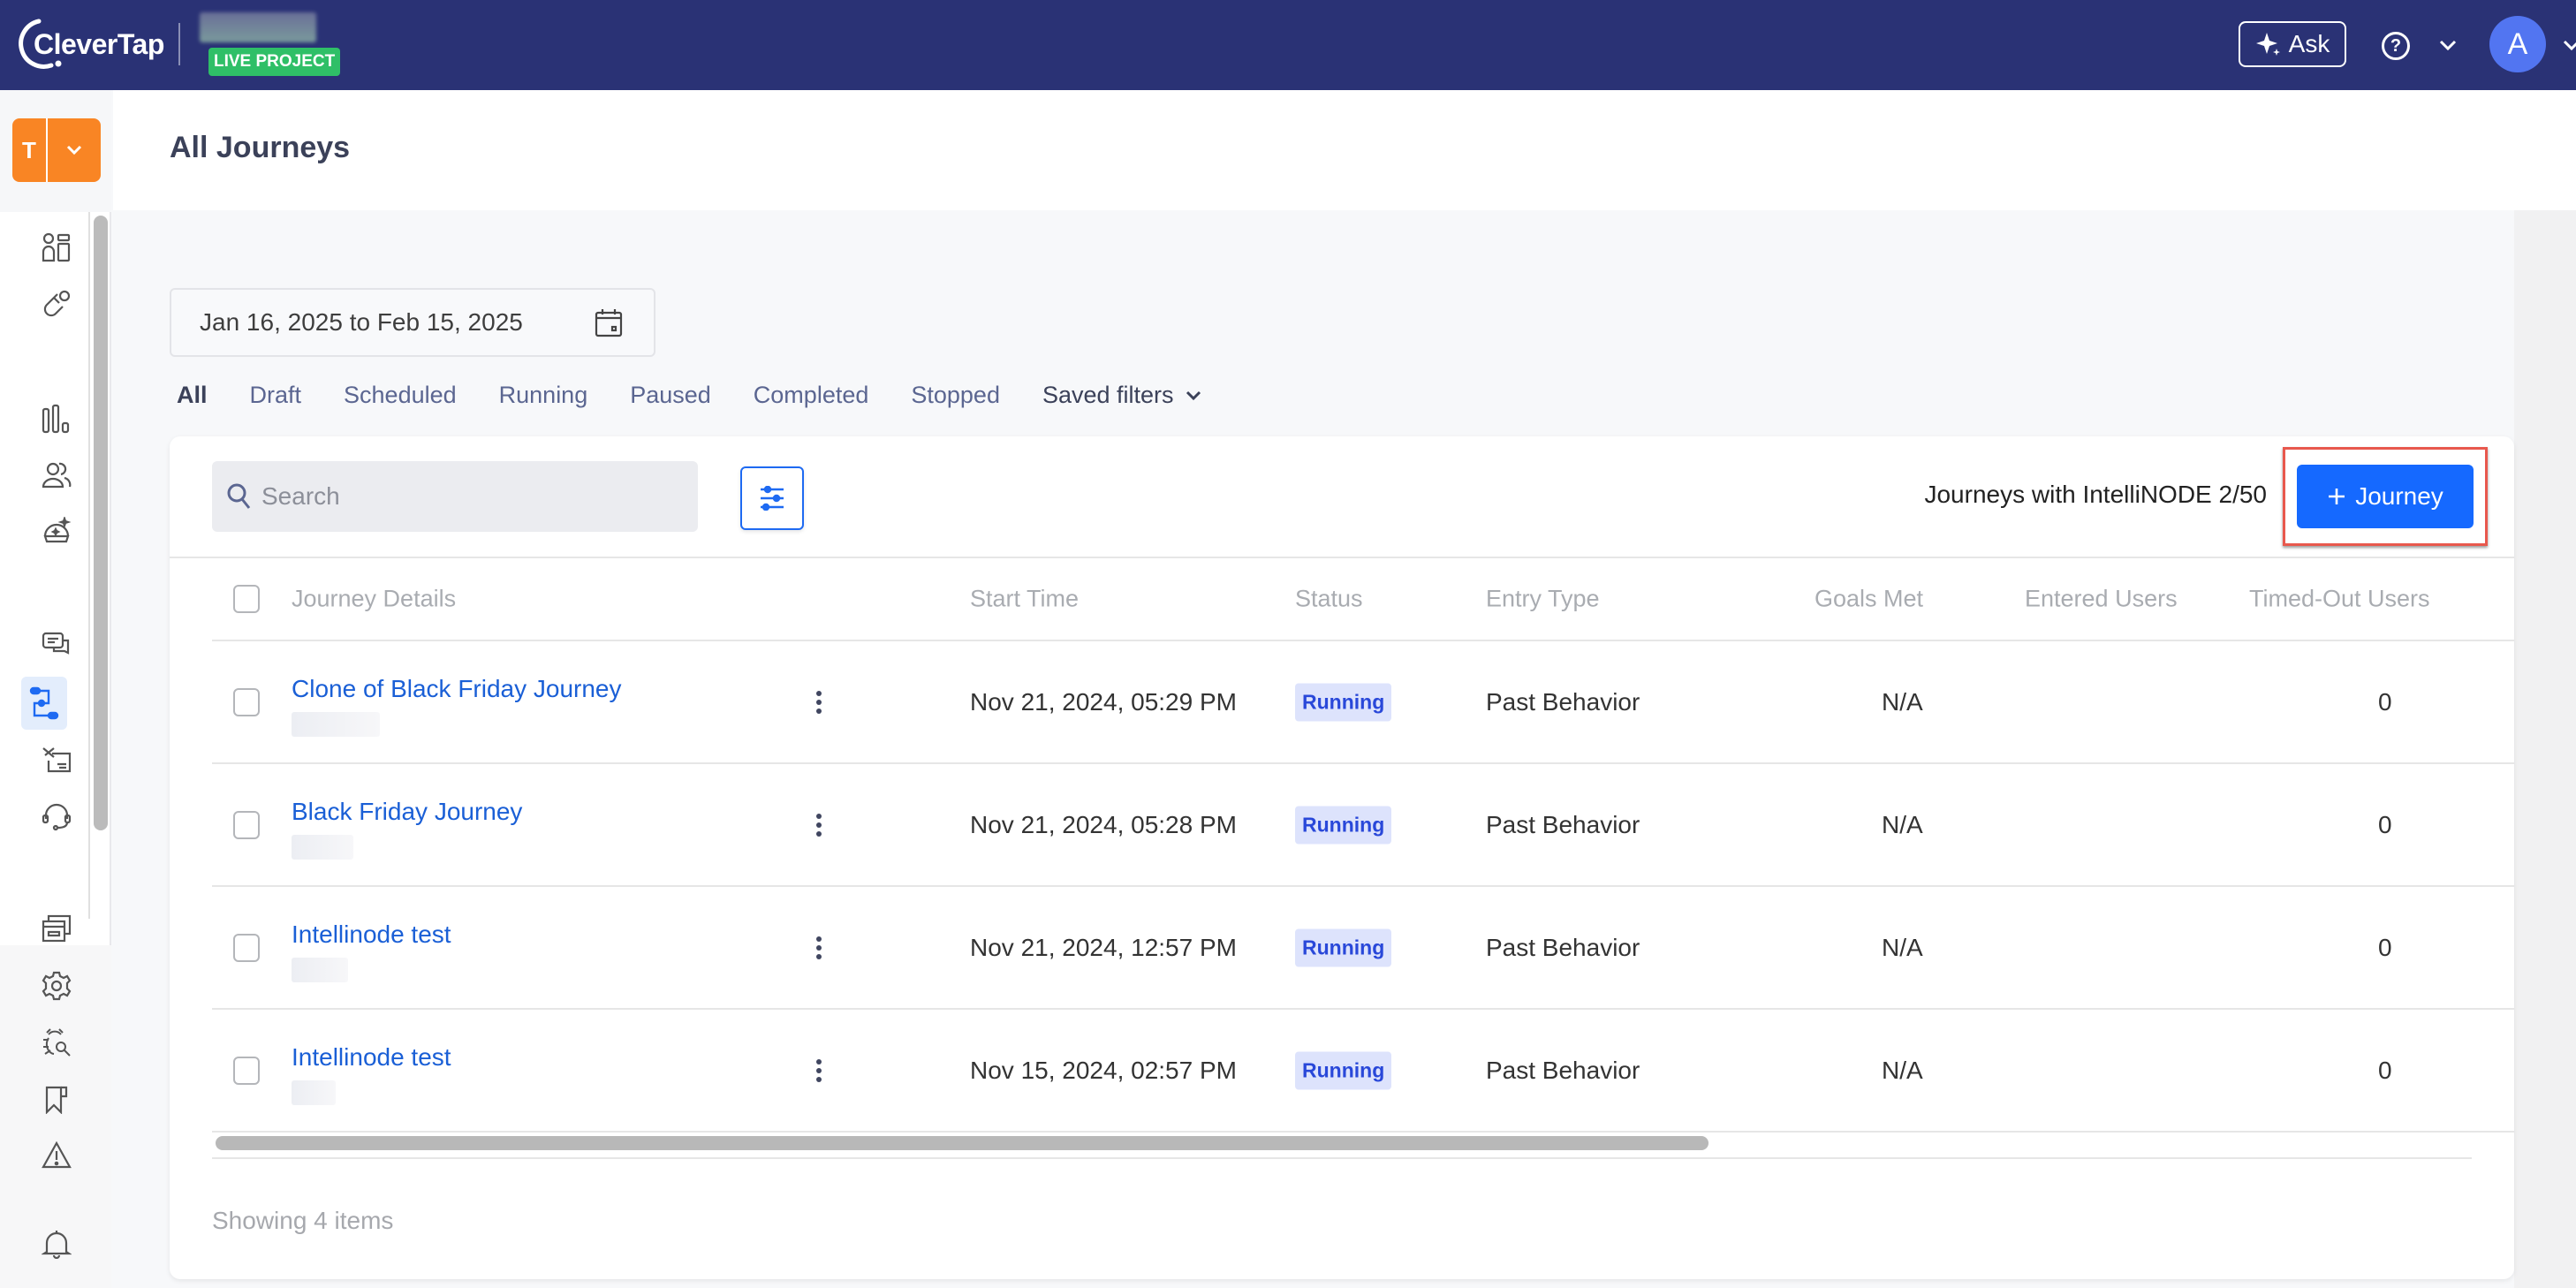  What do you see at coordinates (2268, 44) in the screenshot?
I see `sparkle-icon` at bounding box center [2268, 44].